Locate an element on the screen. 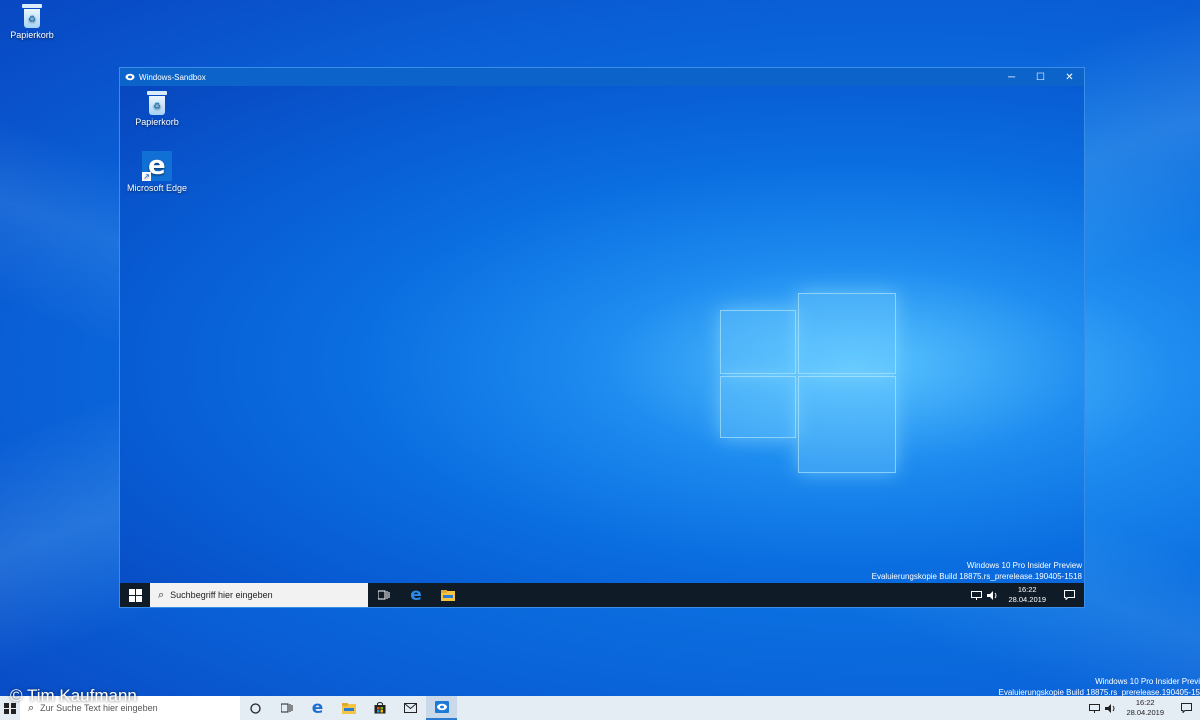 Image resolution: width=1200 pixels, height=720 pixels. maximize-button: ☐ is located at coordinates (1040, 77).